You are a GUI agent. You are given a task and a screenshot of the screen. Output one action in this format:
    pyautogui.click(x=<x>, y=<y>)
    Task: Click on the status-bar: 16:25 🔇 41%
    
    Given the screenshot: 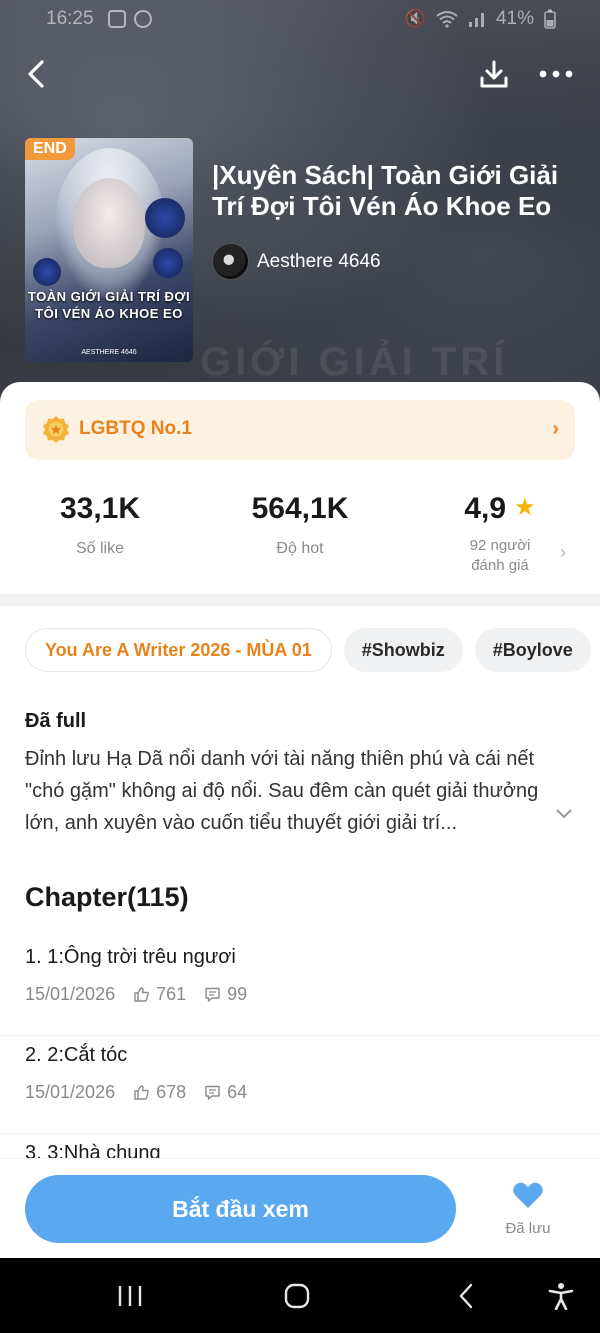 What is the action you would take?
    pyautogui.click(x=300, y=22)
    